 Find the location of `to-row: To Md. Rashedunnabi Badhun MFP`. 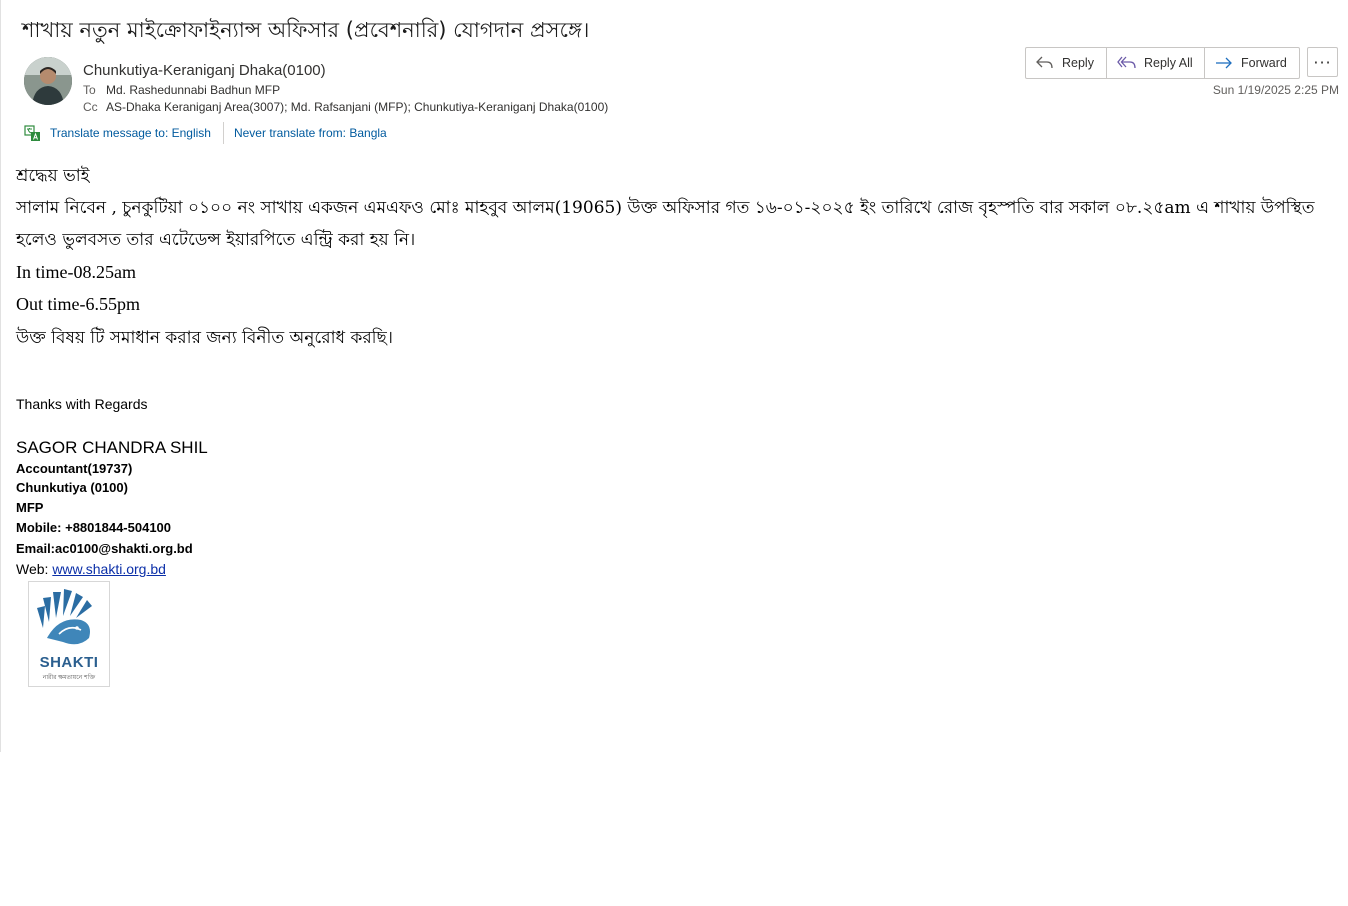

to-row: To Md. Rashedunnabi Badhun MFP is located at coordinates (181, 90).